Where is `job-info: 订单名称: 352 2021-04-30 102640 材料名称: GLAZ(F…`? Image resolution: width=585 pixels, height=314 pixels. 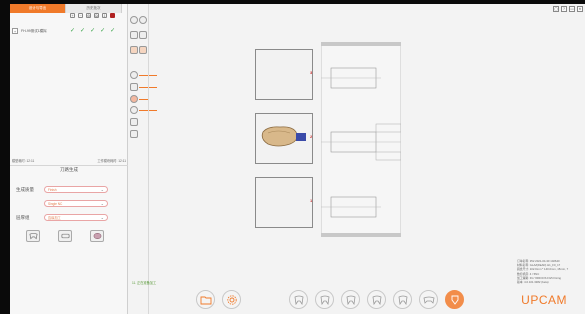
job-info: 订单名称: 352 2021-04-30 102640 材料名称: GLAZ(F… is located at coordinates (548, 271).